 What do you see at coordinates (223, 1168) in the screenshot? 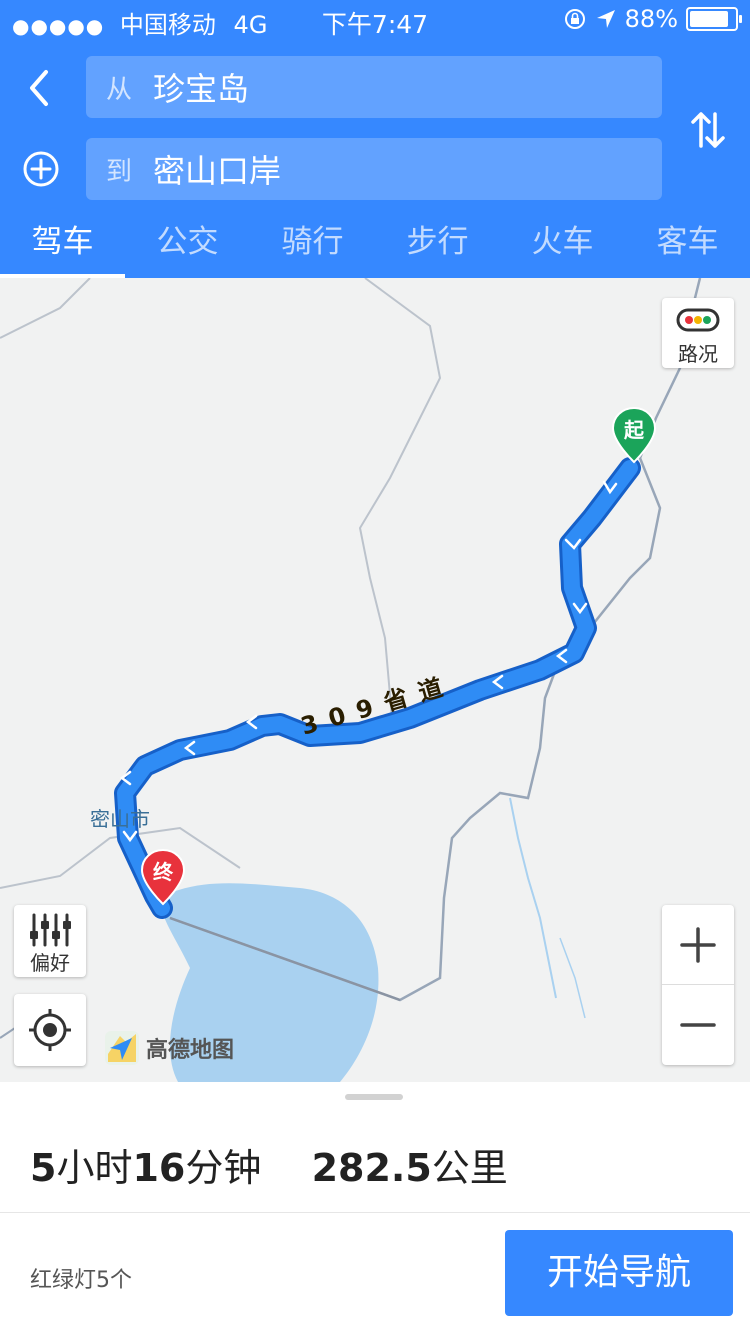
I see `duration-minutes-unit: 分钟` at bounding box center [223, 1168].